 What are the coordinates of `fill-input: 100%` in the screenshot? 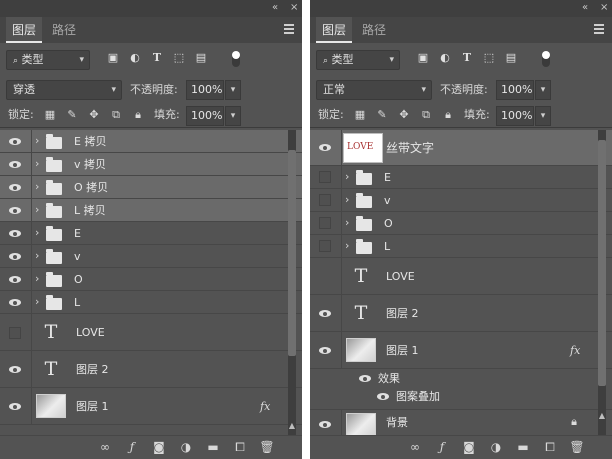 It's located at (205, 116).